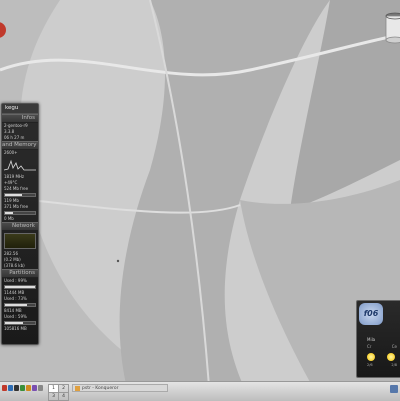  Describe the element at coordinates (11, 152) in the screenshot. I see `cpu-line: 2600+` at that location.